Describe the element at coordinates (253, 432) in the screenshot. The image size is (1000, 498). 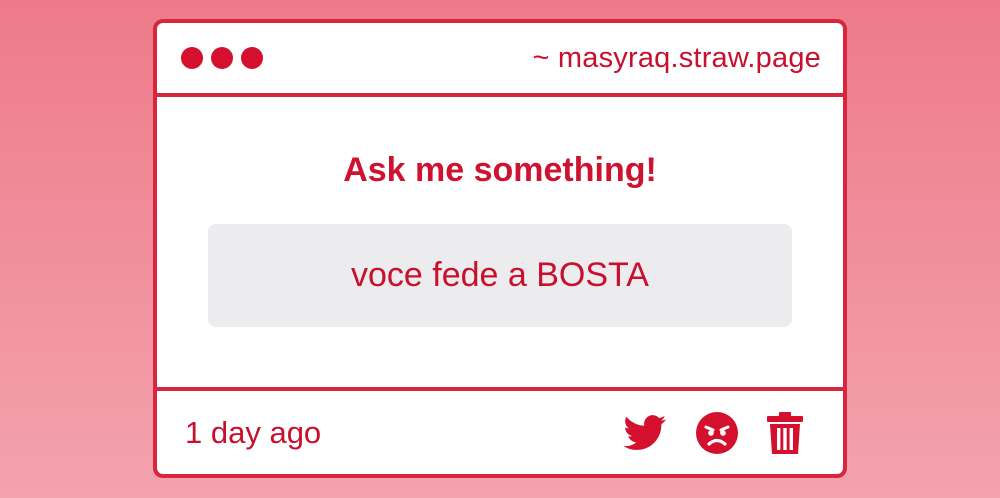
I see `timestamp: 1 day ago` at that location.